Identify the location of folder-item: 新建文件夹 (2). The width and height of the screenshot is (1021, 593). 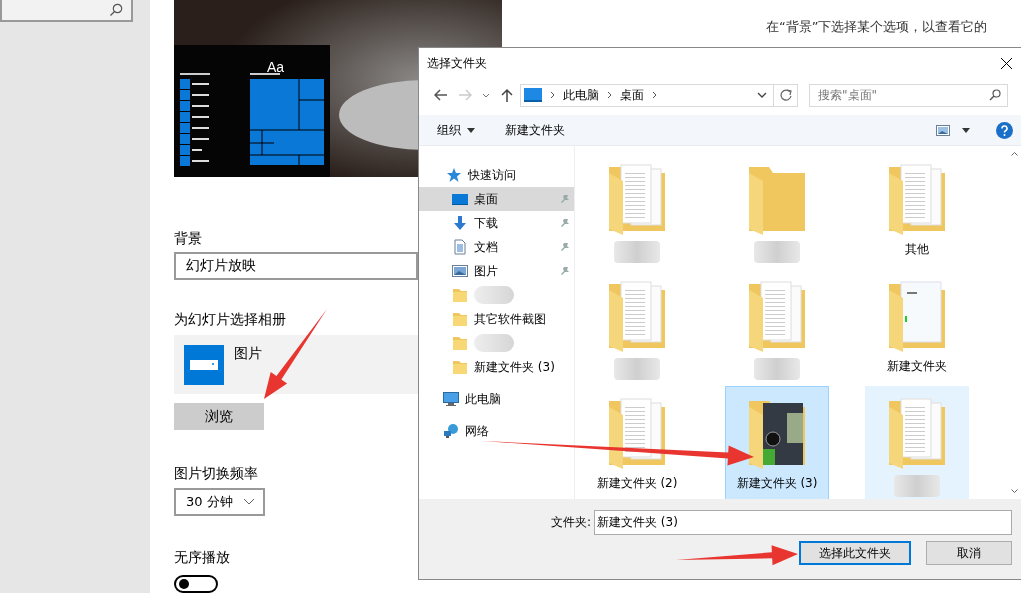
(637, 443).